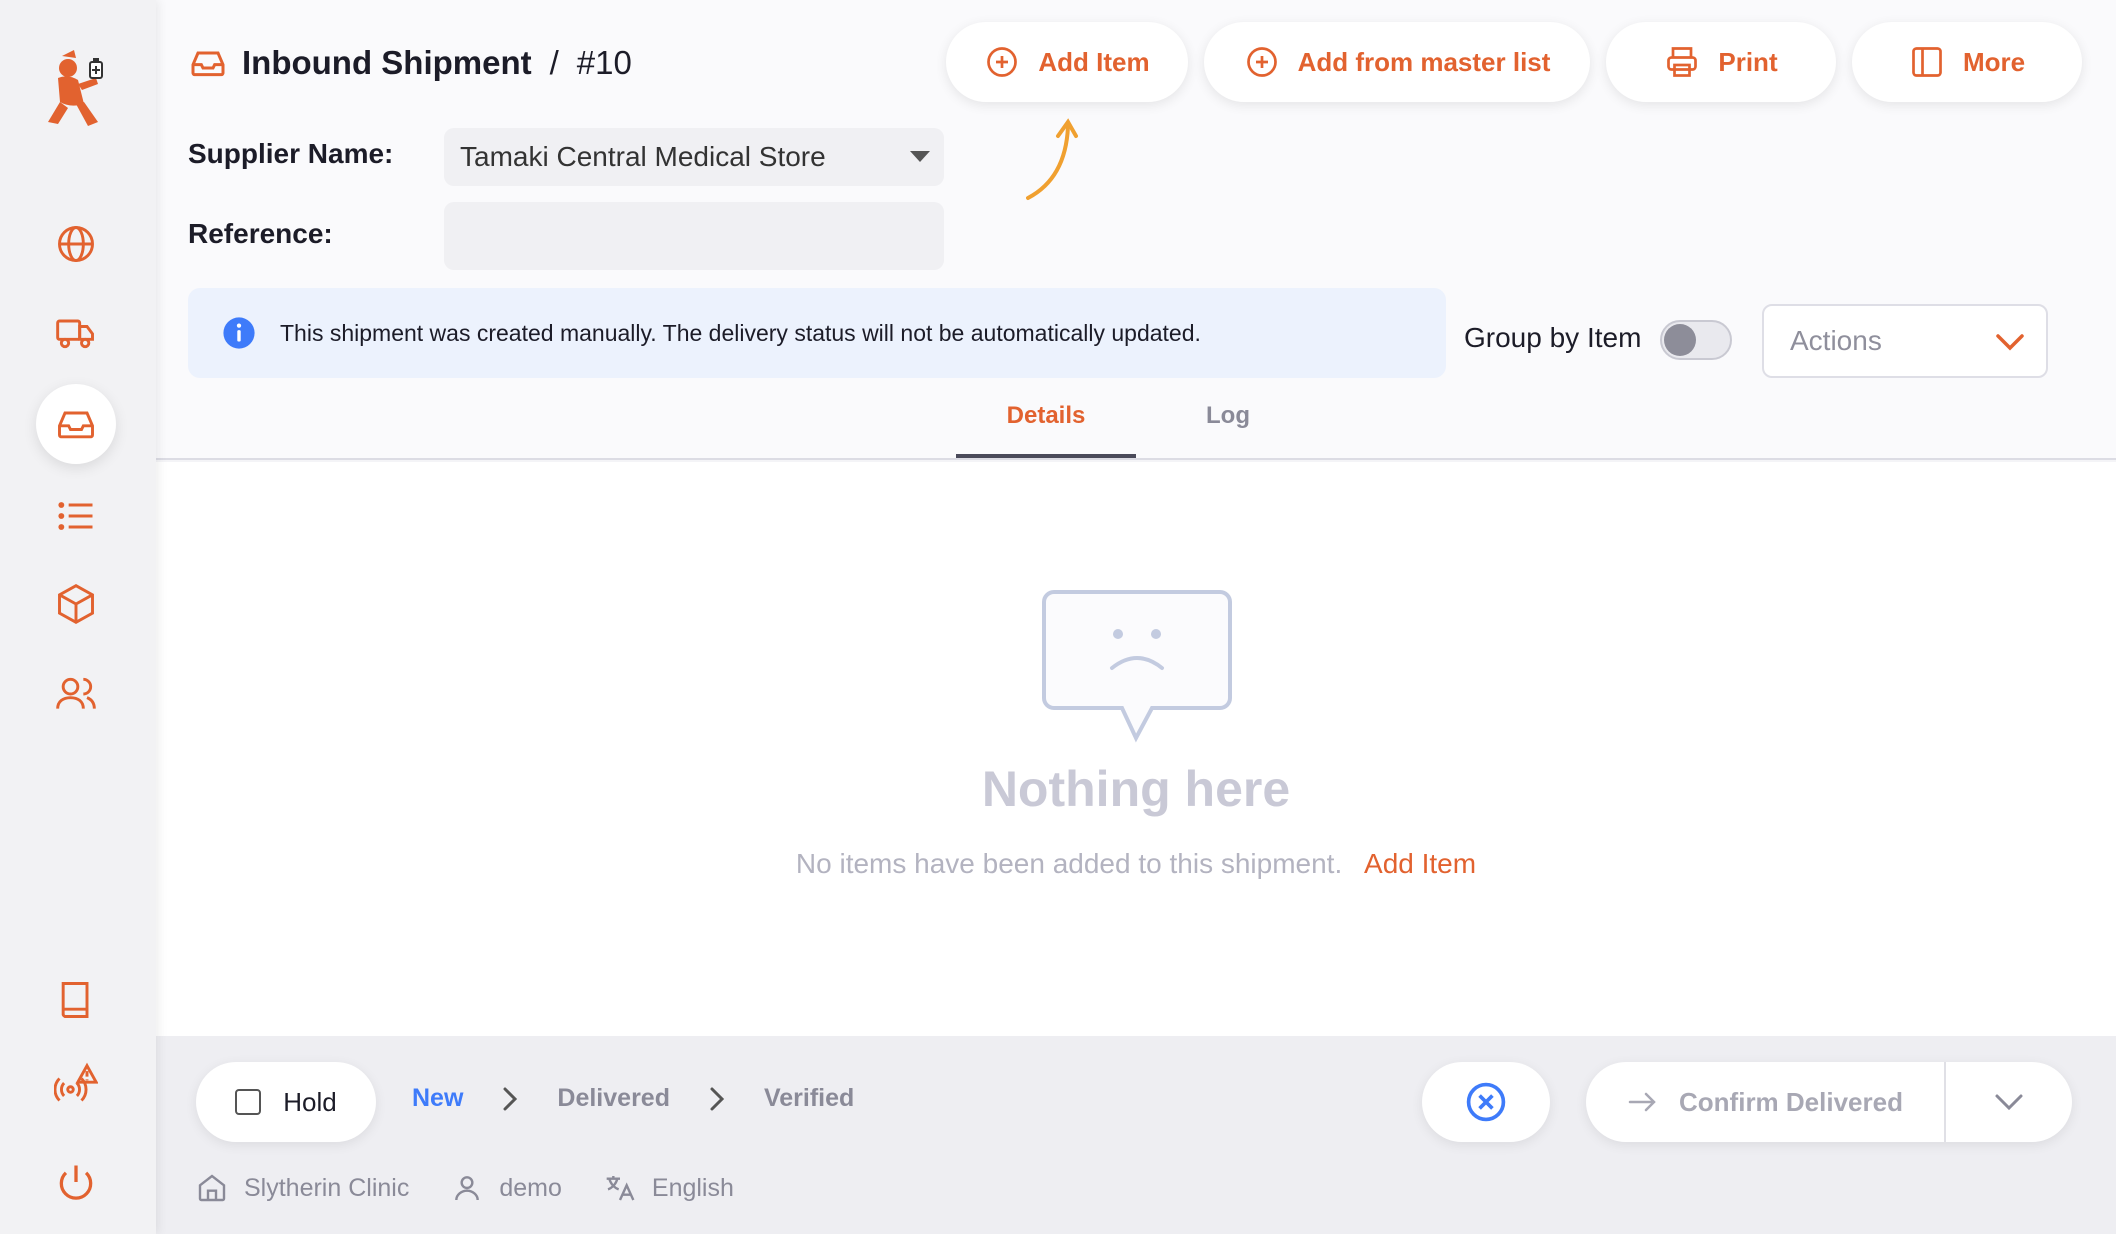  I want to click on sidebar-item-patients, so click(76, 694).